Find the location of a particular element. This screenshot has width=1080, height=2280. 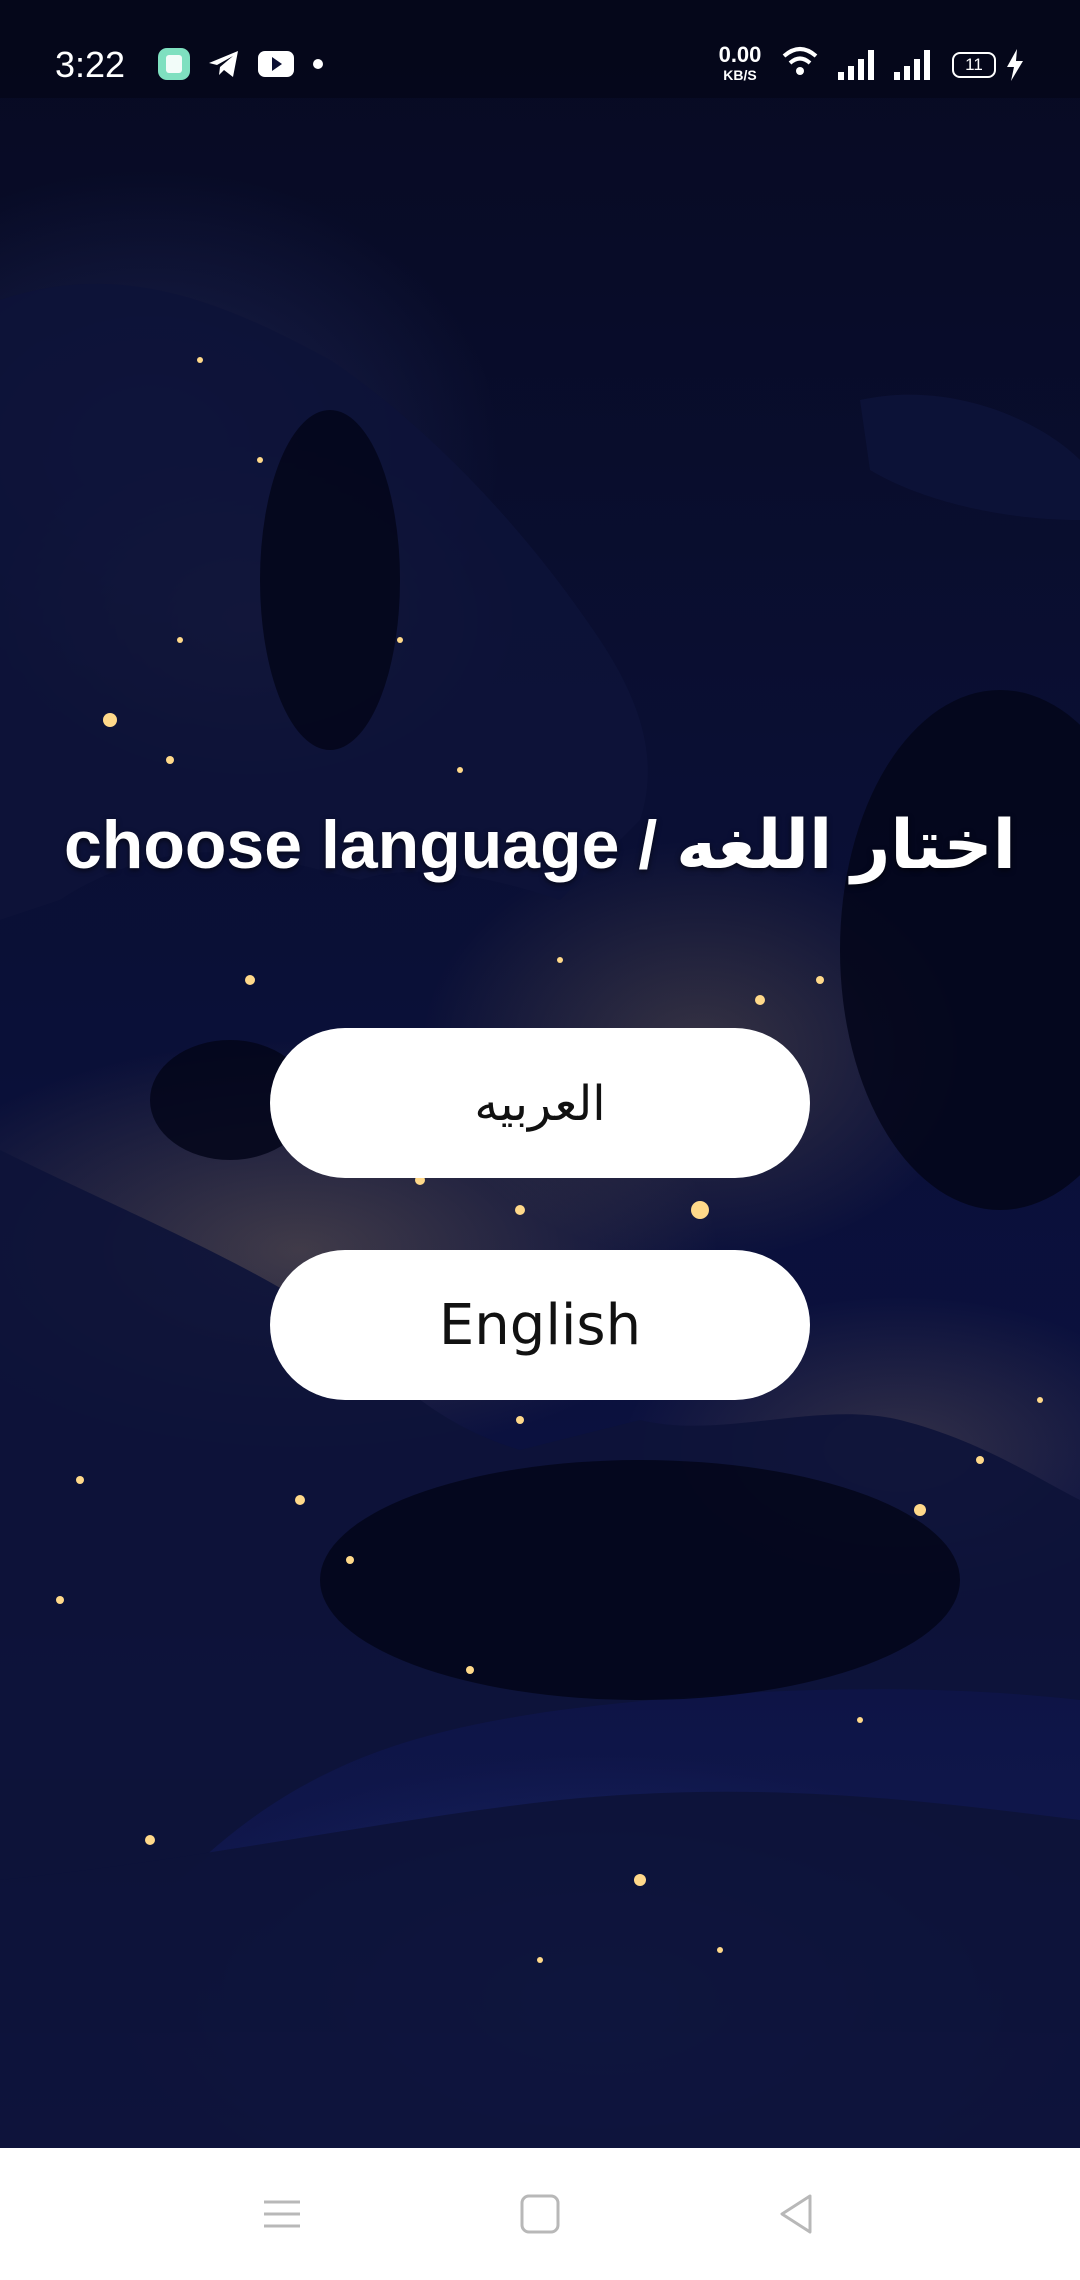

battery-level: 11 is located at coordinates (974, 64).